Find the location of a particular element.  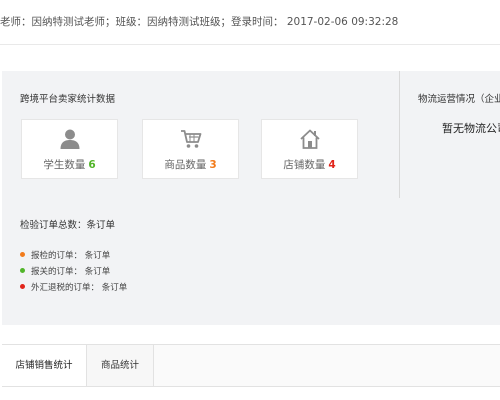

tab-product-stats: 商品统计 is located at coordinates (120, 365).